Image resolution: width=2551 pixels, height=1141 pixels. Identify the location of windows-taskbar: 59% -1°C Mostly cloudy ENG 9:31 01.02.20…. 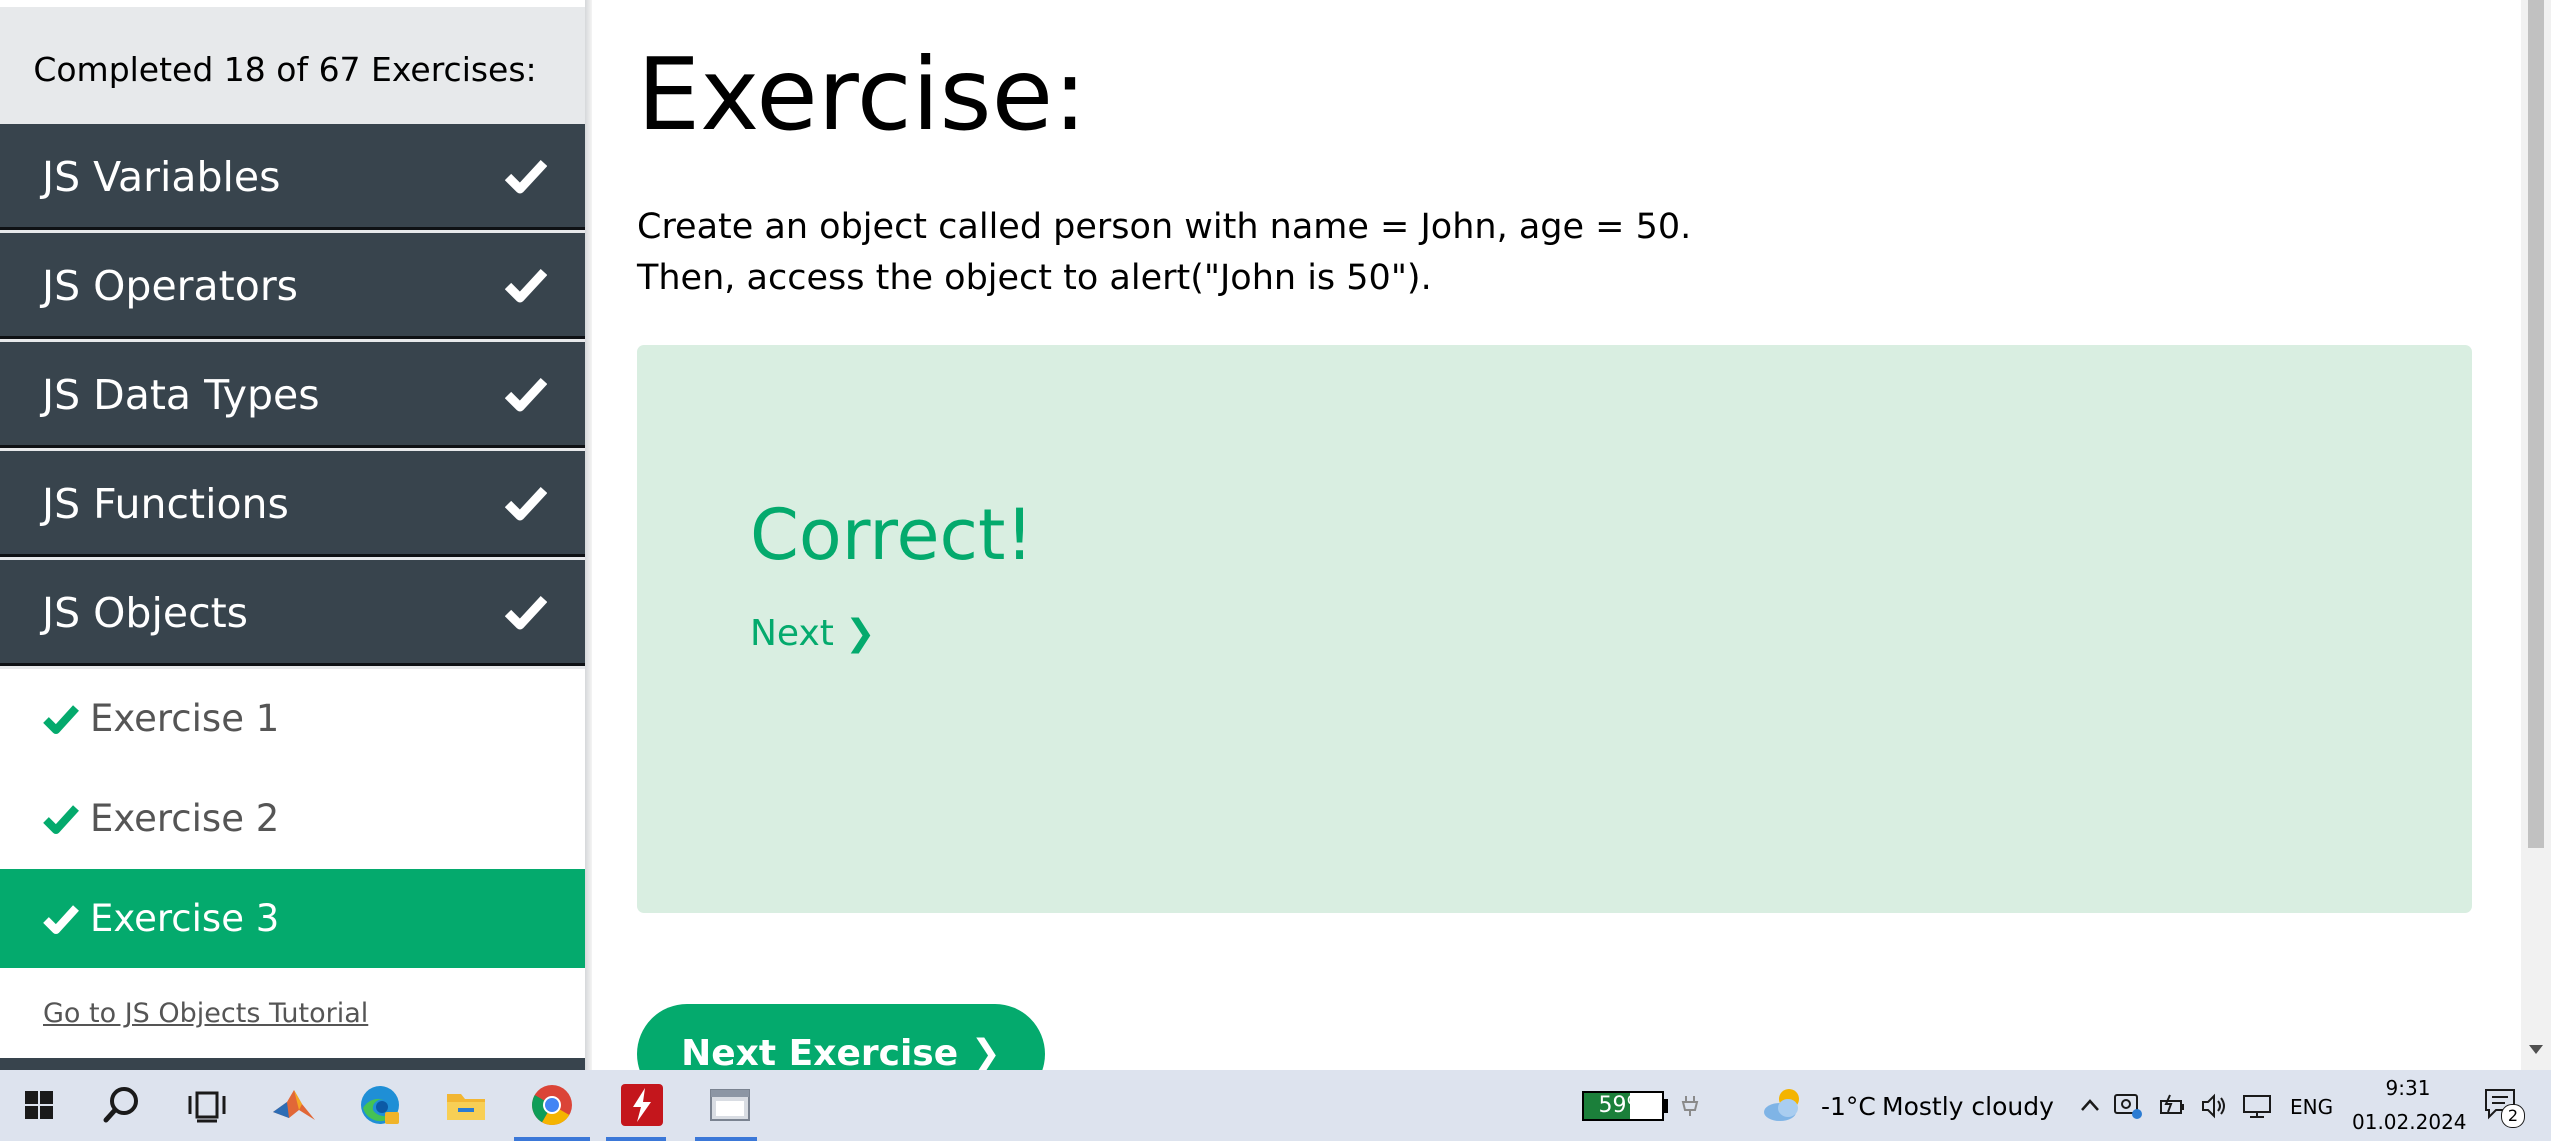
(1275, 1105).